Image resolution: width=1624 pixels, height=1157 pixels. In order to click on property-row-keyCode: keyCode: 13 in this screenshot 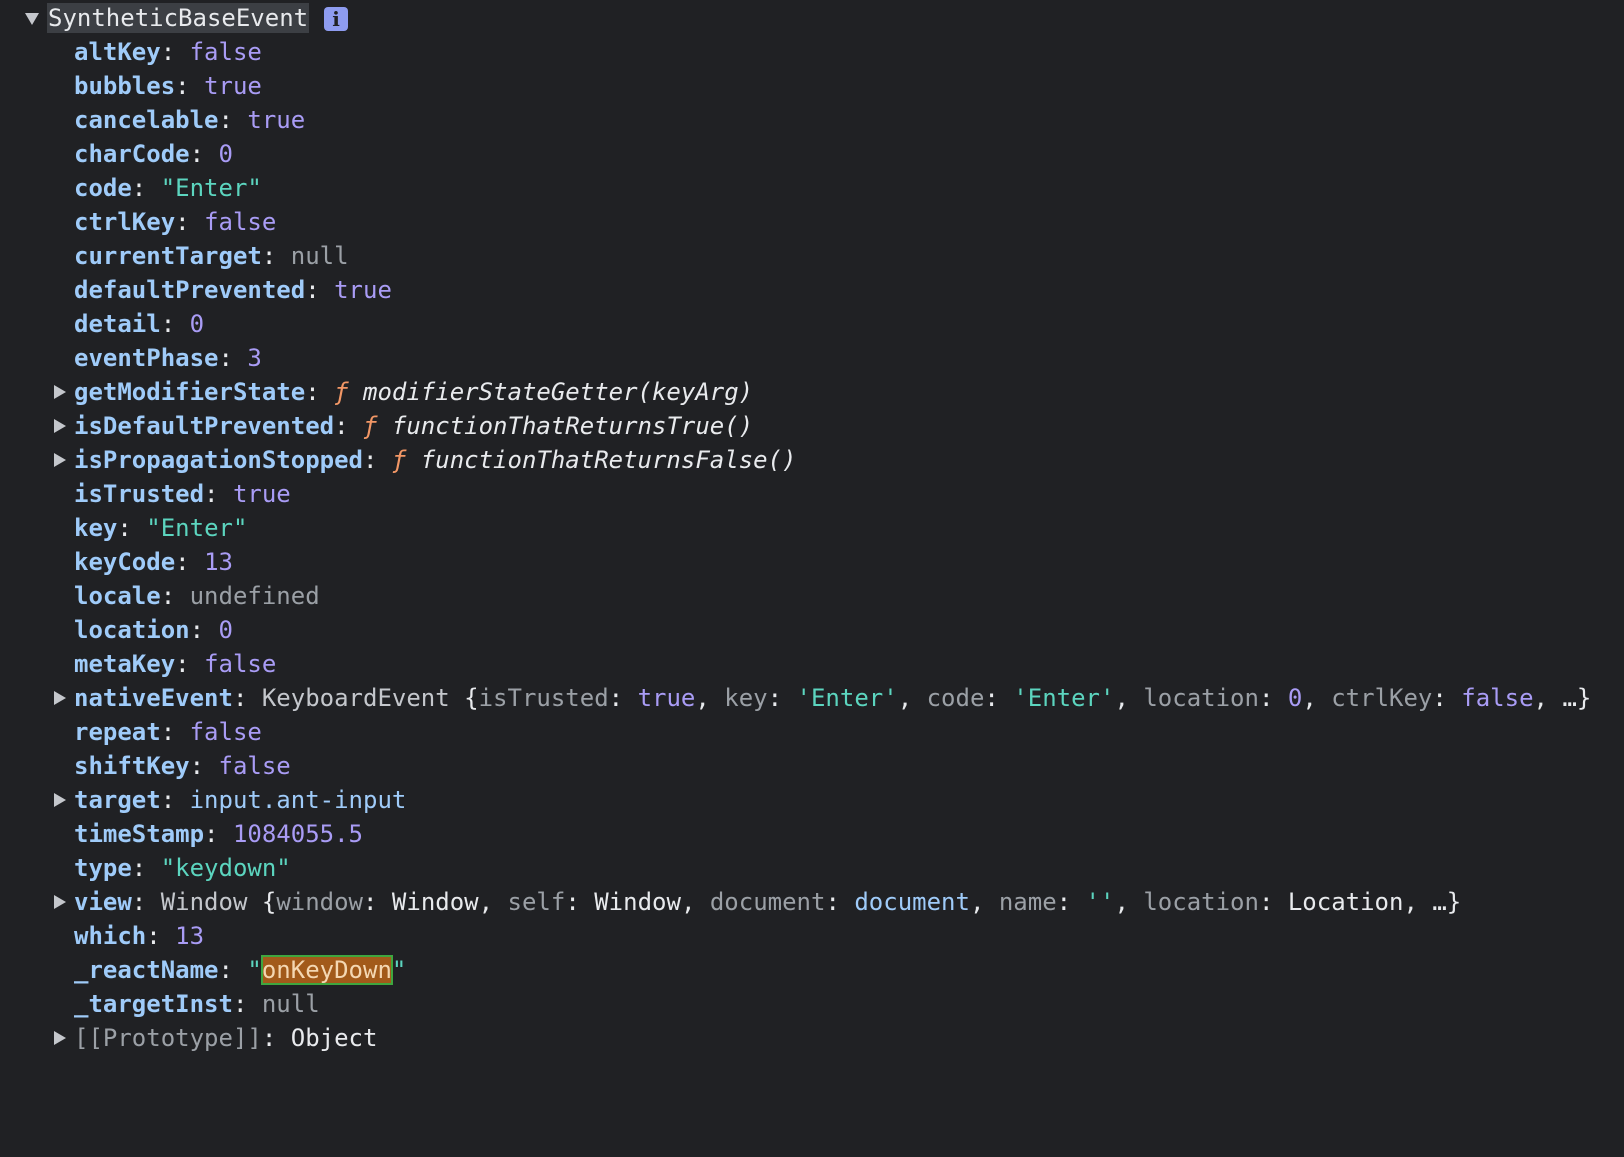, I will do `click(153, 562)`.